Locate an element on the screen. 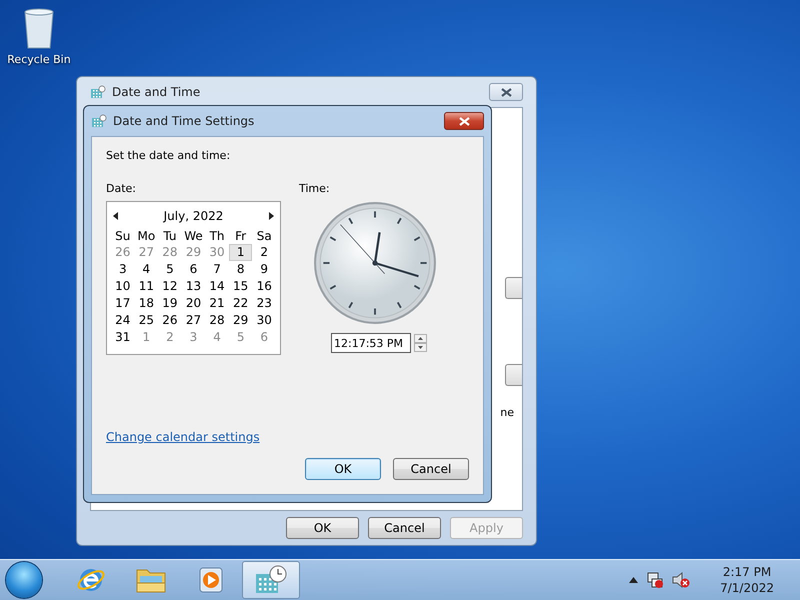  calendar-day: 27 is located at coordinates (194, 320).